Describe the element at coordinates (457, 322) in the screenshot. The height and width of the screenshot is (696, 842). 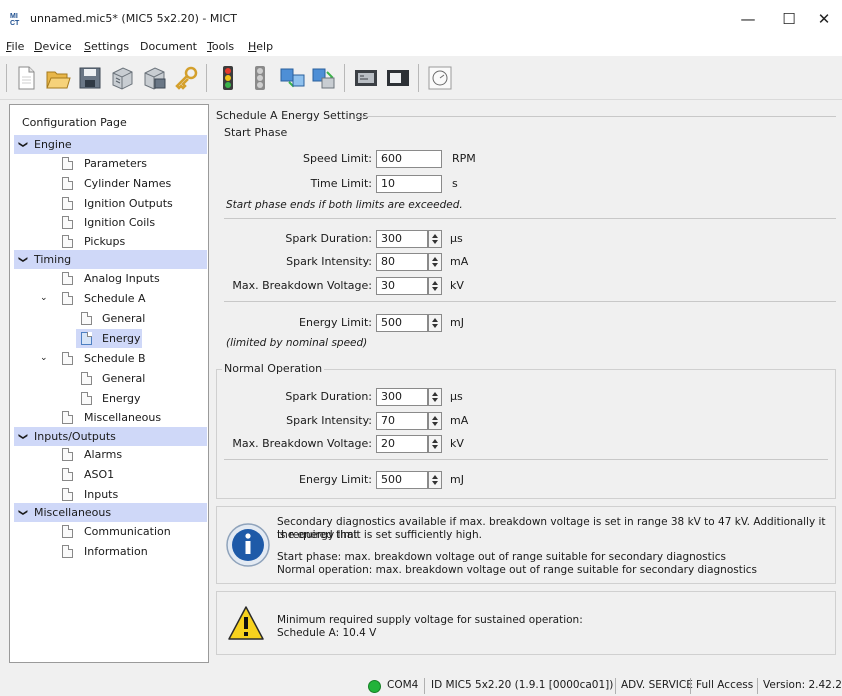
I see `start-energy-limit-unit: mJ` at that location.